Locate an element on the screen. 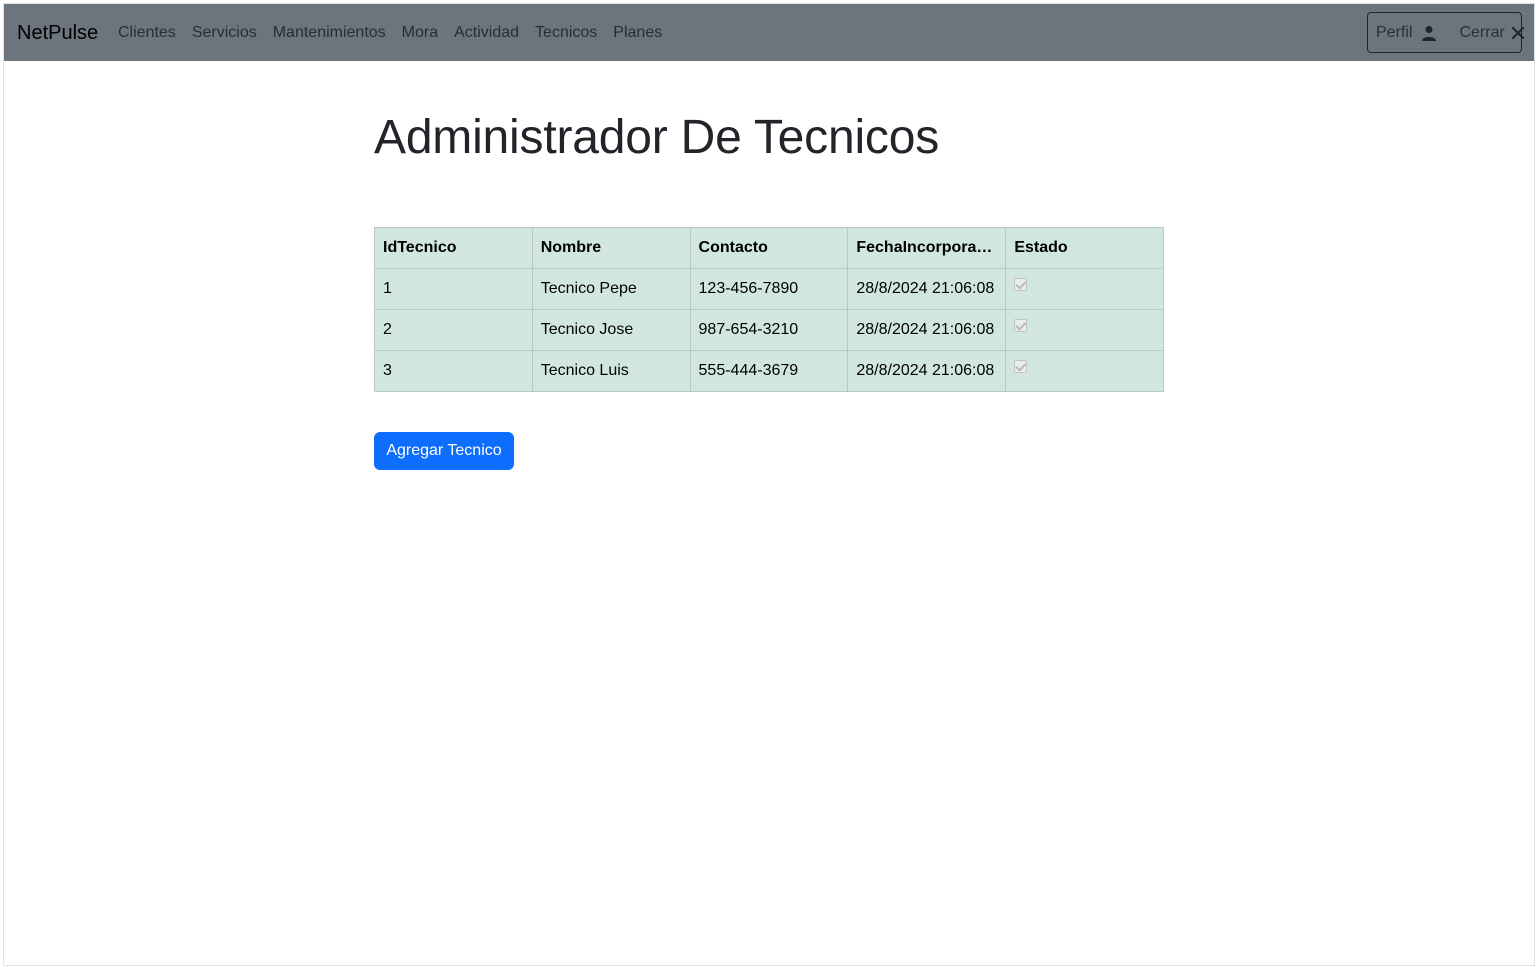 This screenshot has height=967, width=1536. nav-link-tecnicos: Tecnicos is located at coordinates (566, 33).